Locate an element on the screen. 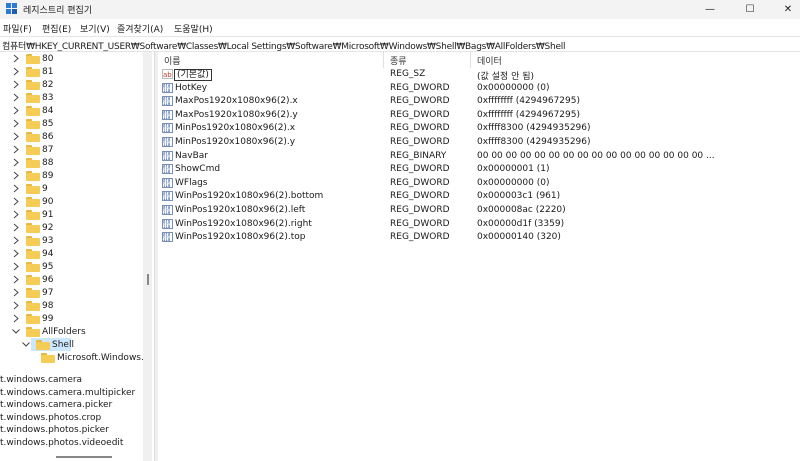 The image size is (800, 461). value-row: 010 110 HotKey REG_DWORD 0x00000000 (0) is located at coordinates (479, 88).